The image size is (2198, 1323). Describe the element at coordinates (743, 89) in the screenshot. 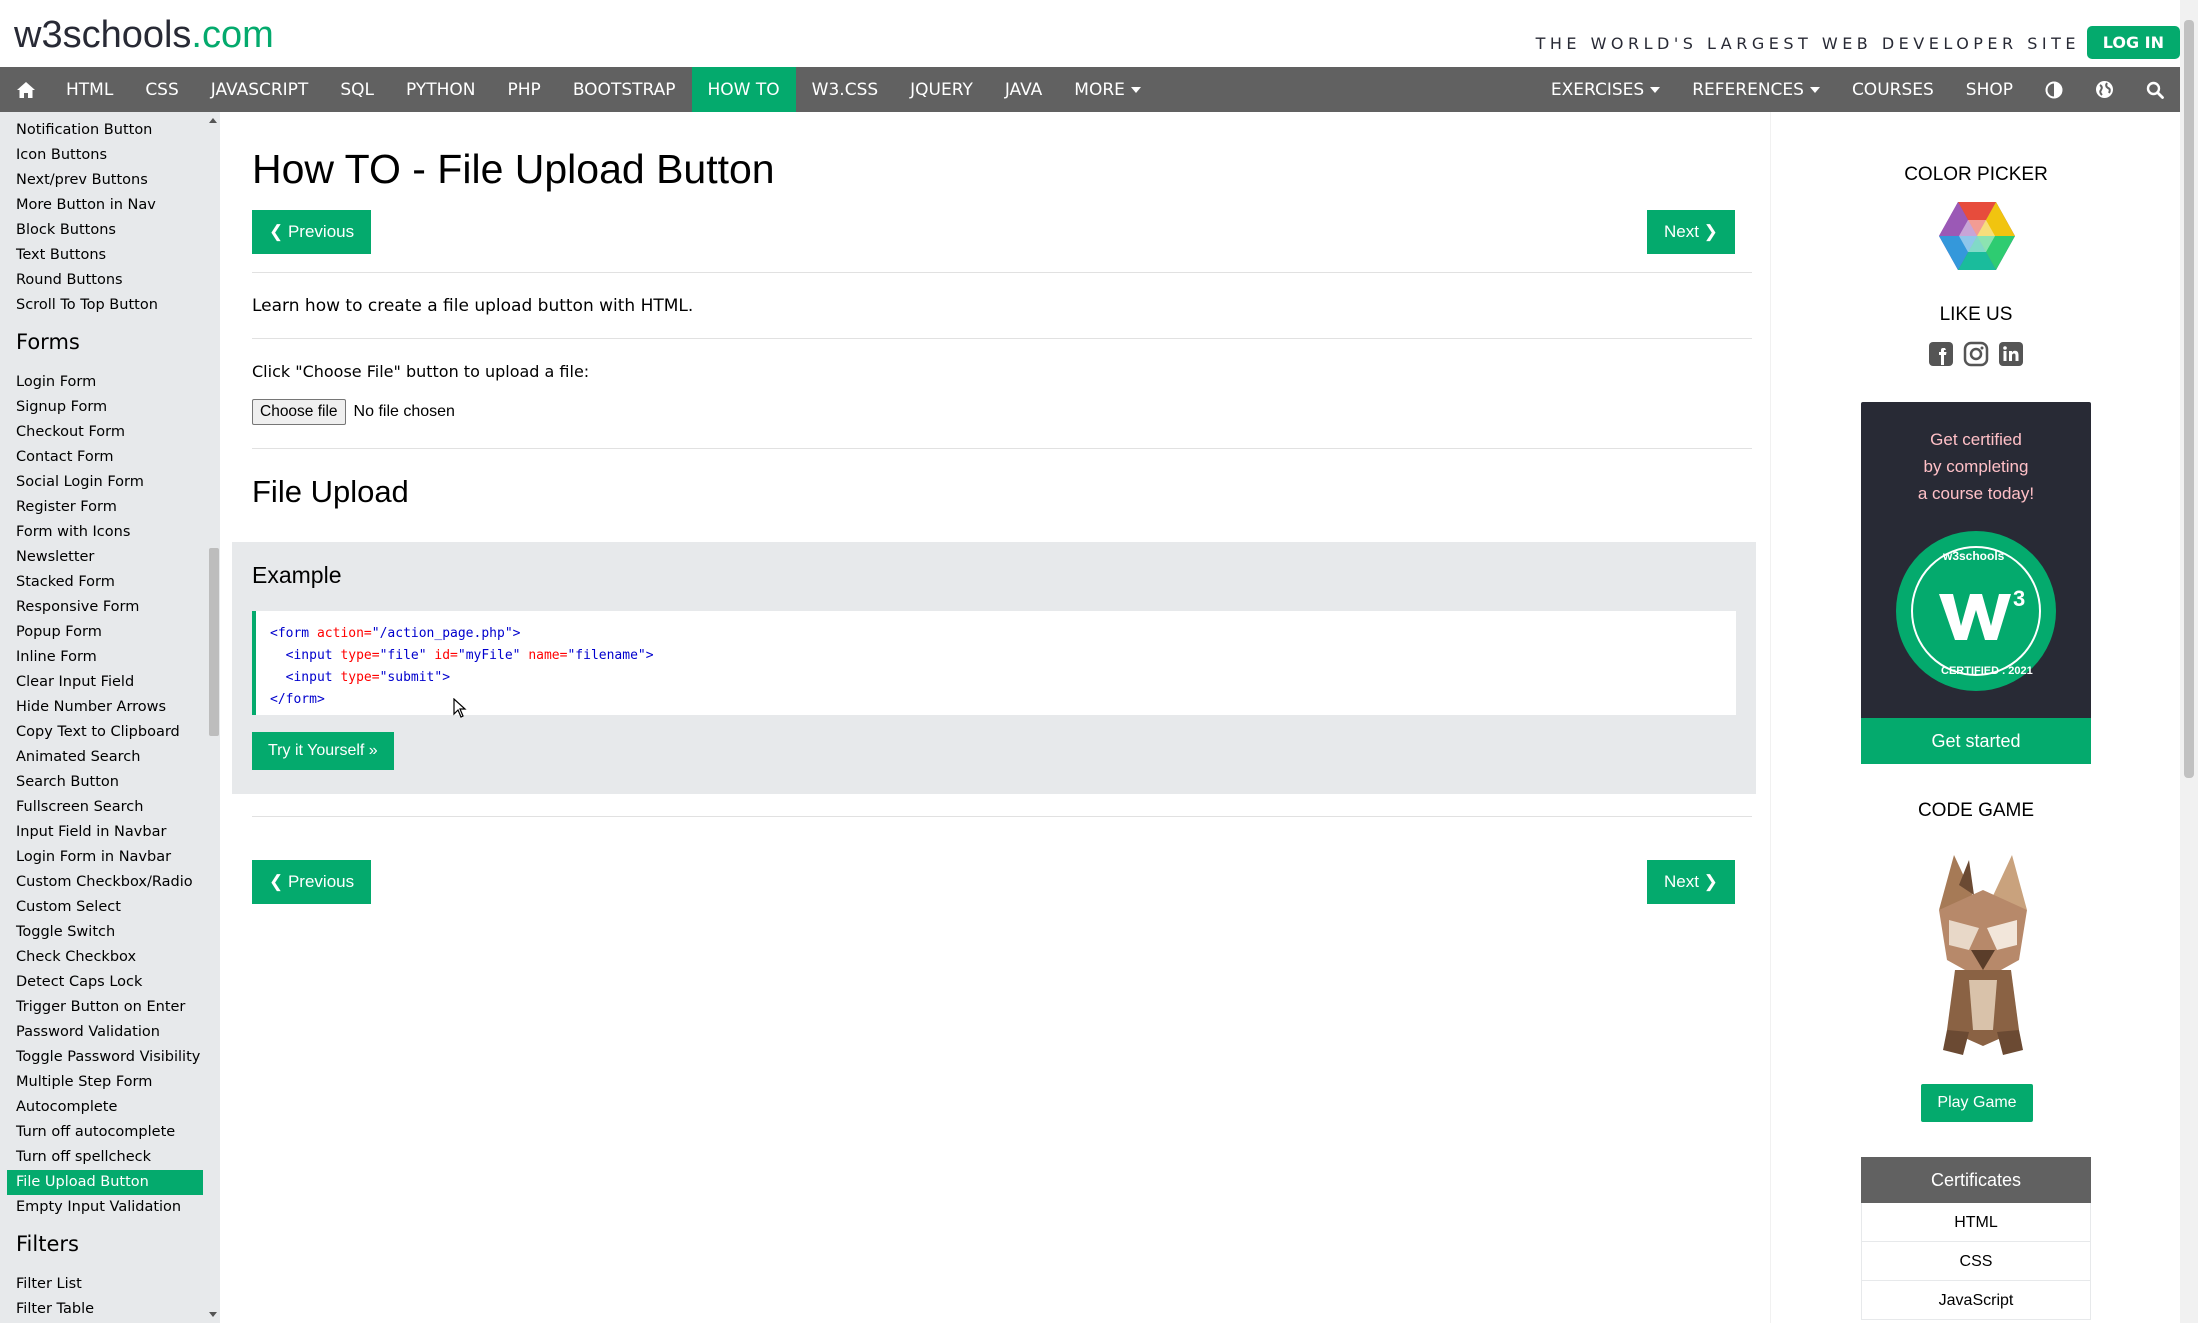

I see `nav-howto: HOW TO` at that location.